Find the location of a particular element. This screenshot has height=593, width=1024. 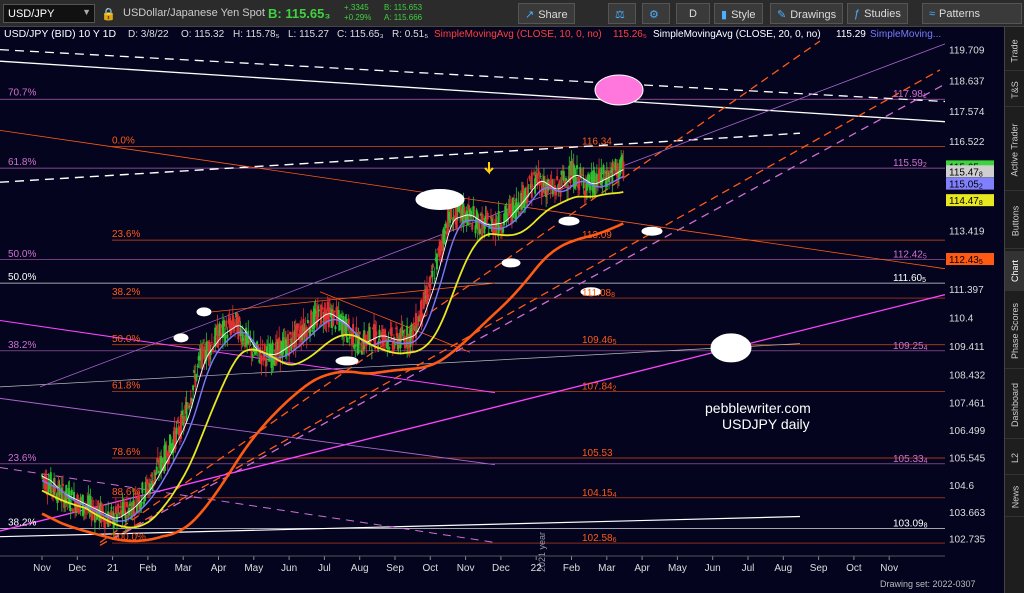

x-tick-label: Jun is located at coordinates (713, 568).